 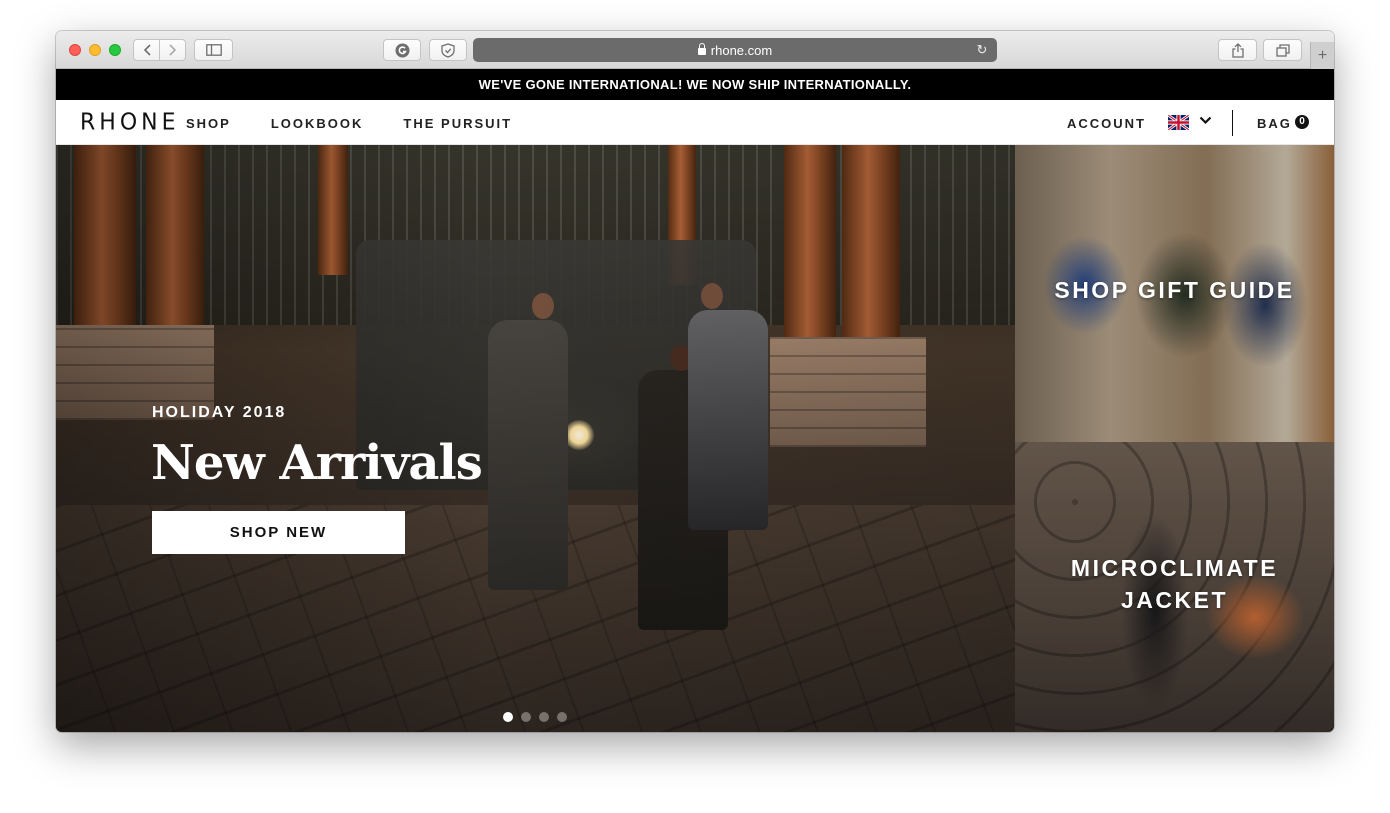 I want to click on reload-icon: ↻, so click(x=982, y=50).